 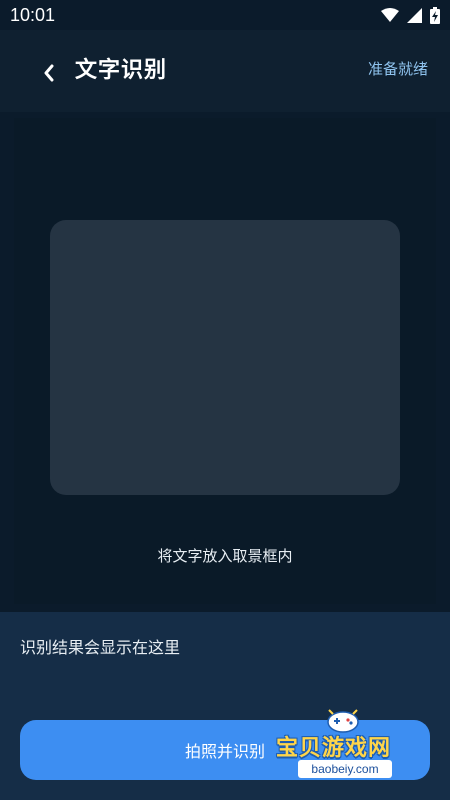 I want to click on viewfinder-hint: 将文字放入取景框内, so click(x=225, y=556).